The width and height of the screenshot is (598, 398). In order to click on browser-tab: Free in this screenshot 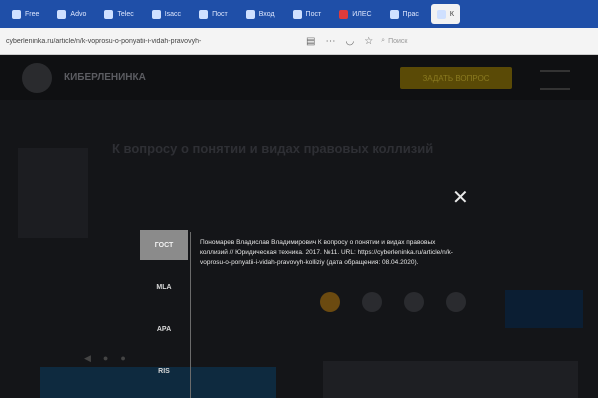, I will do `click(25, 14)`.